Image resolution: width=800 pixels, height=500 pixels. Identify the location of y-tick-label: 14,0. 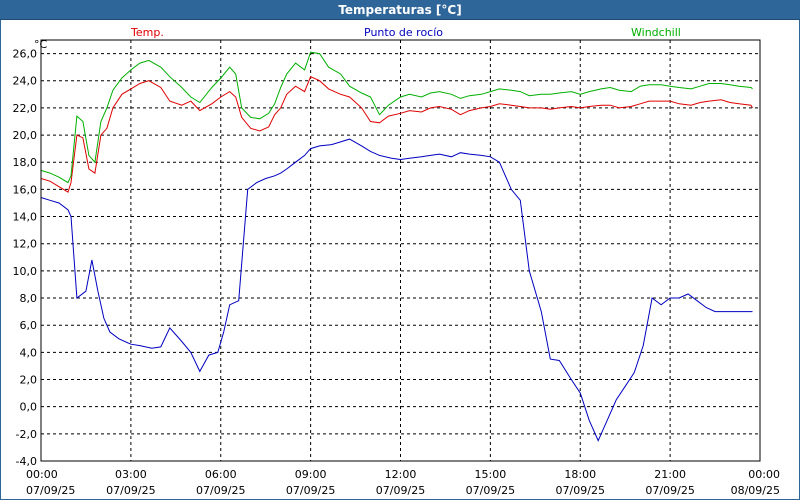
(25, 217).